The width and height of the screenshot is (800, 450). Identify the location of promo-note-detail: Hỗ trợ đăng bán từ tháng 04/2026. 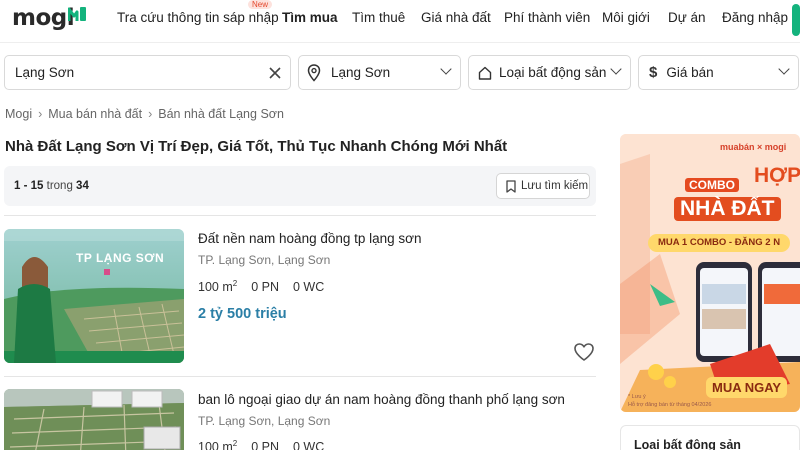
(670, 405).